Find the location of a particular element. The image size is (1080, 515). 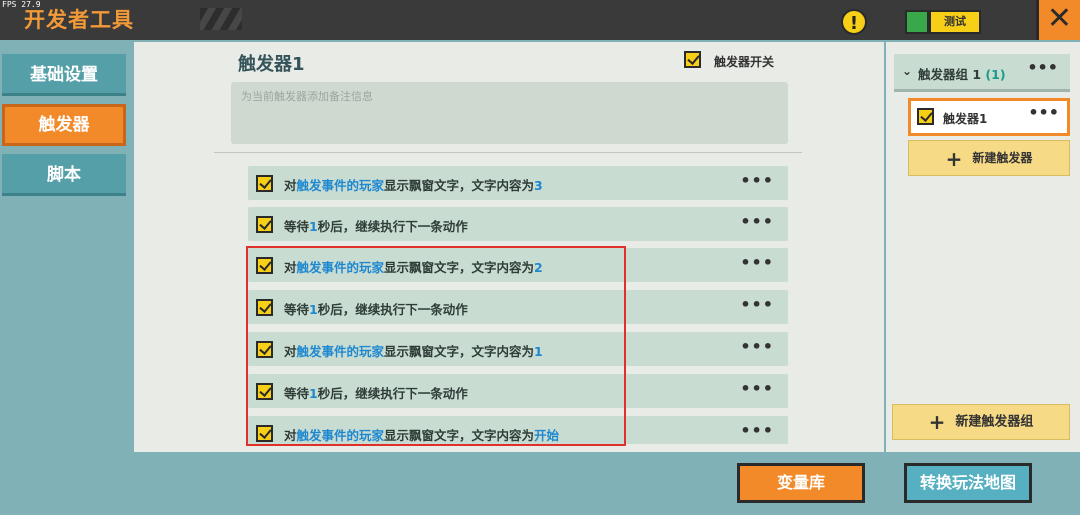

trigger-group-name: 触发器组 1 (1) is located at coordinates (962, 74).